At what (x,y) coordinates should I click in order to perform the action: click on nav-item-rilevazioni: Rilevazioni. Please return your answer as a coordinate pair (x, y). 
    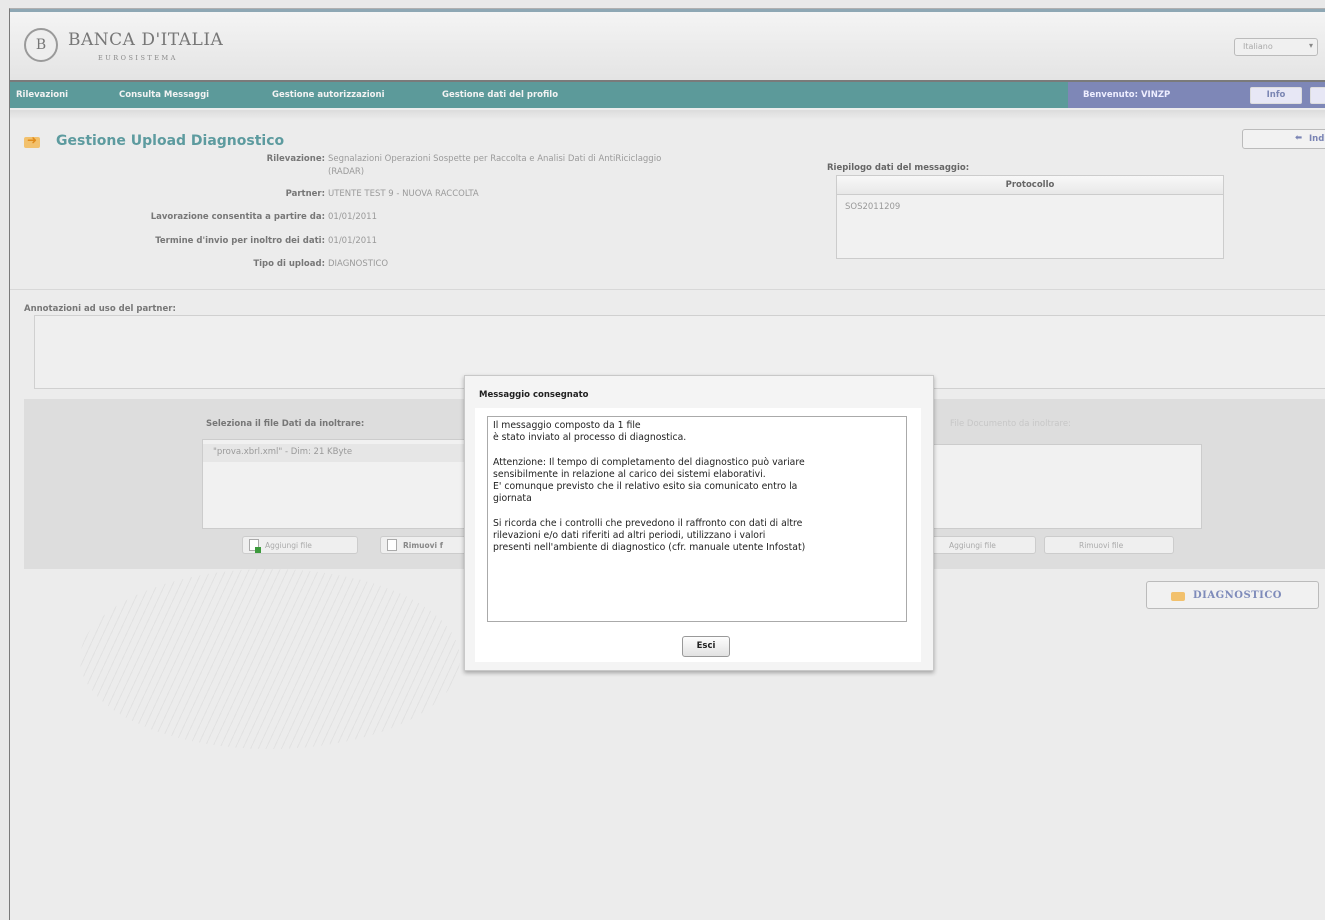
    Looking at the image, I should click on (42, 95).